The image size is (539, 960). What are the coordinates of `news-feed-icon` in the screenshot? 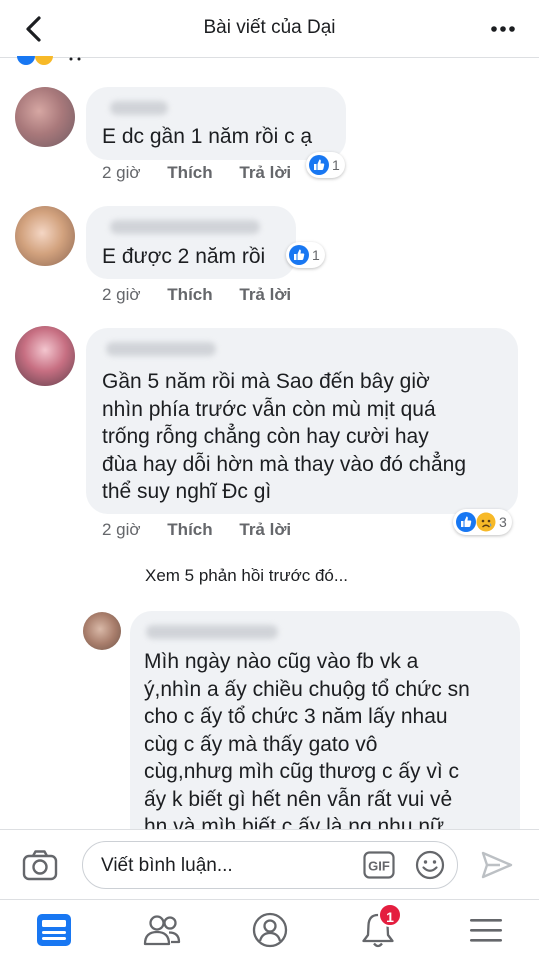 It's located at (54, 930).